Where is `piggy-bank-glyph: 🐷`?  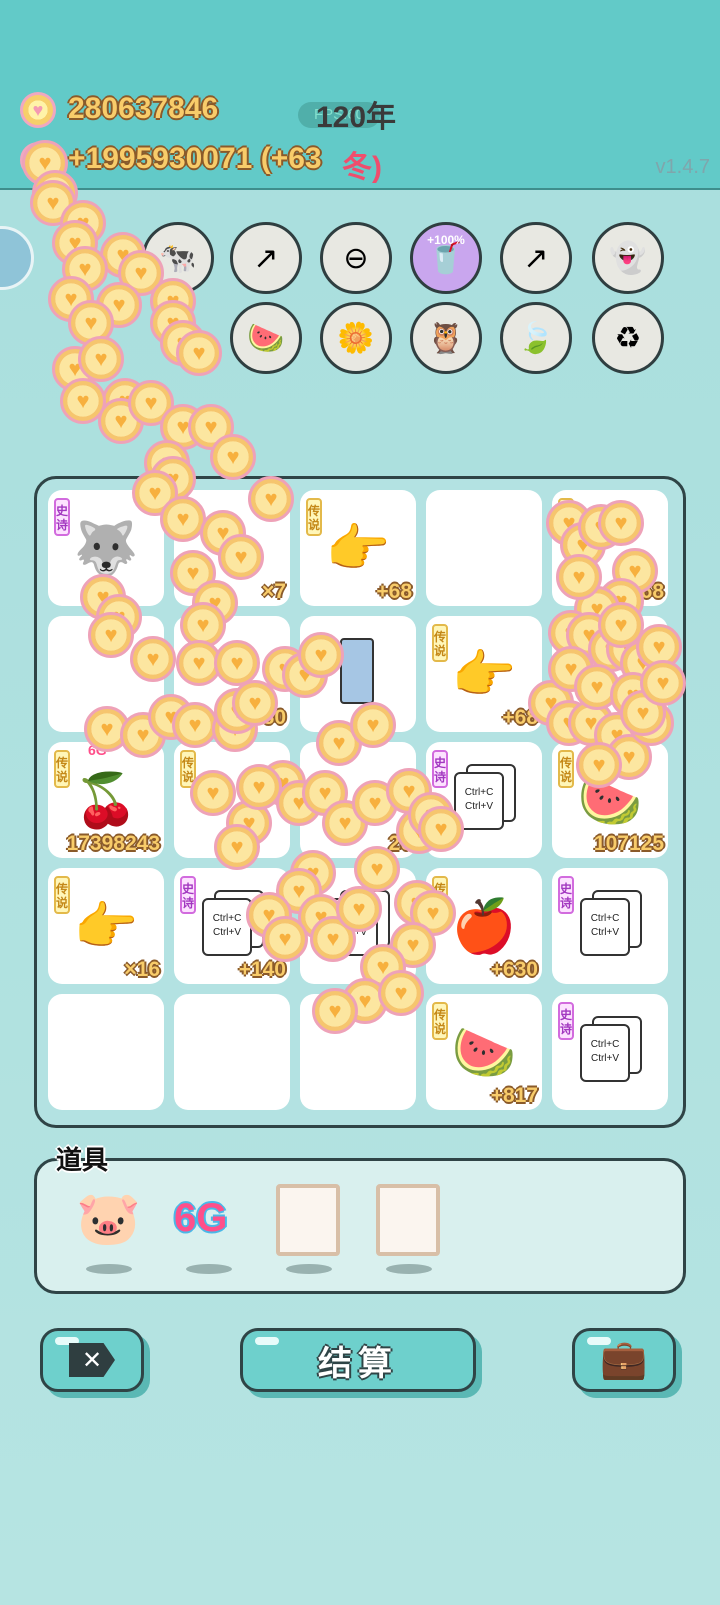 piggy-bank-glyph: 🐷 is located at coordinates (108, 1219).